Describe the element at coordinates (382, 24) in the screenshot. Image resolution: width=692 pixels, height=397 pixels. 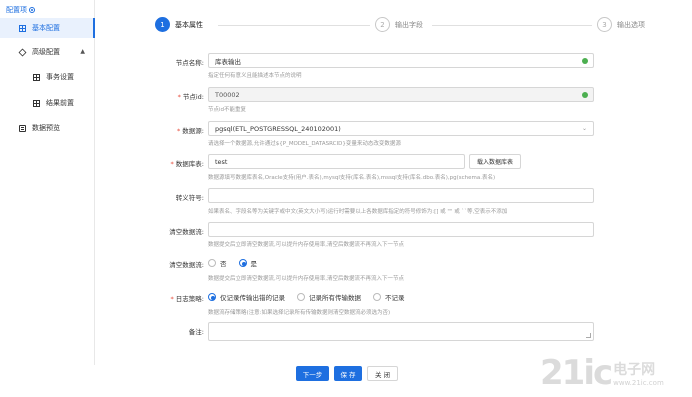
I see `step-number: 2` at that location.